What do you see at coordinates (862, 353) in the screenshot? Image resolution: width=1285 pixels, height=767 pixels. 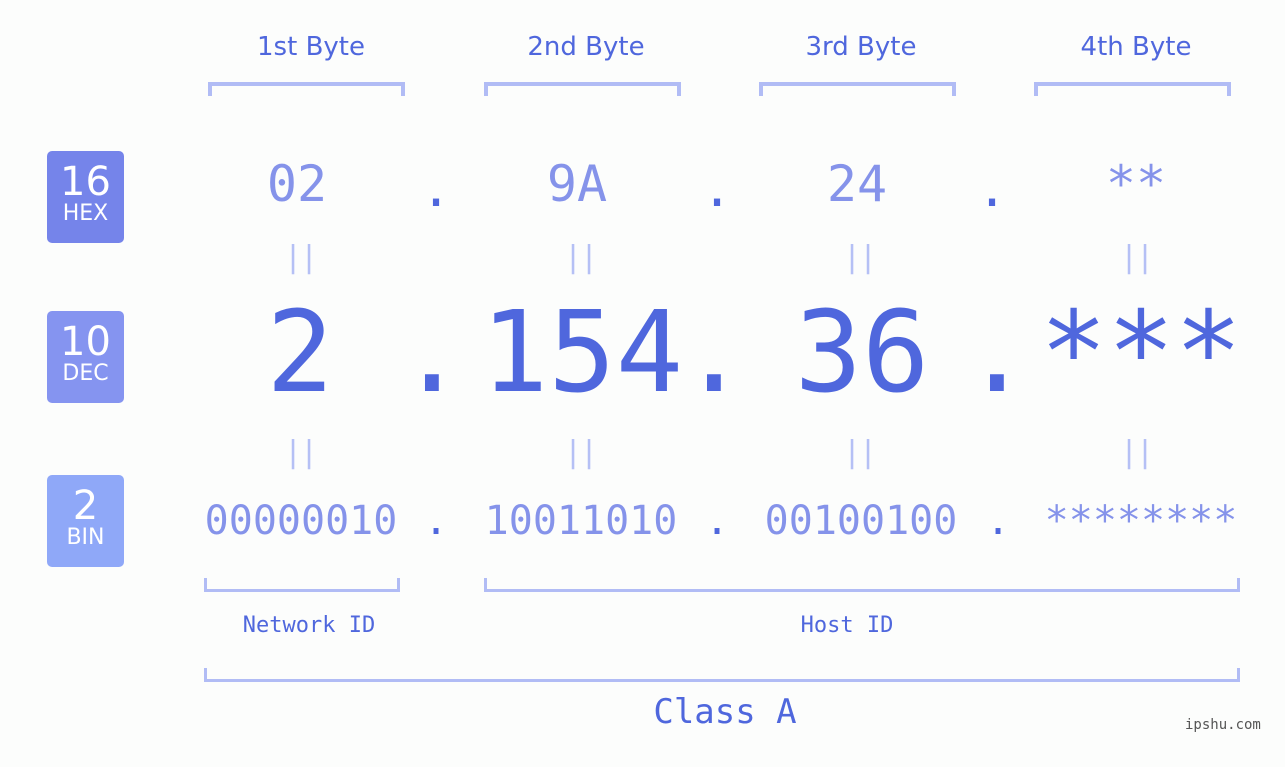 I see `dec-byte-3: 36` at bounding box center [862, 353].